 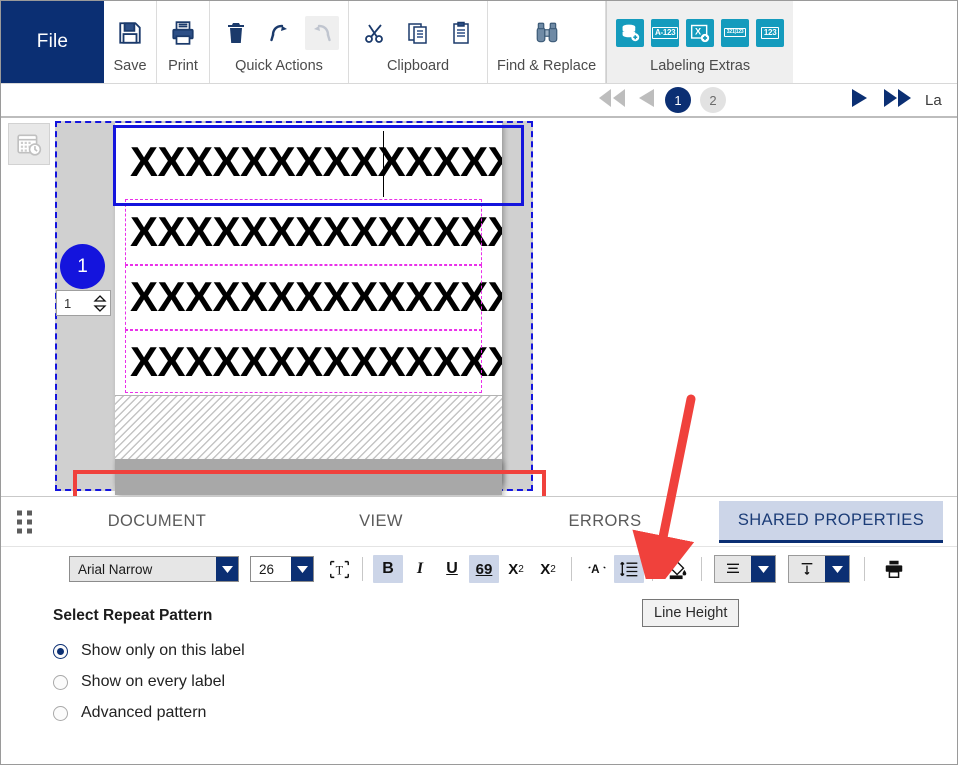 I want to click on chevron-up-icon, so click(x=100, y=298).